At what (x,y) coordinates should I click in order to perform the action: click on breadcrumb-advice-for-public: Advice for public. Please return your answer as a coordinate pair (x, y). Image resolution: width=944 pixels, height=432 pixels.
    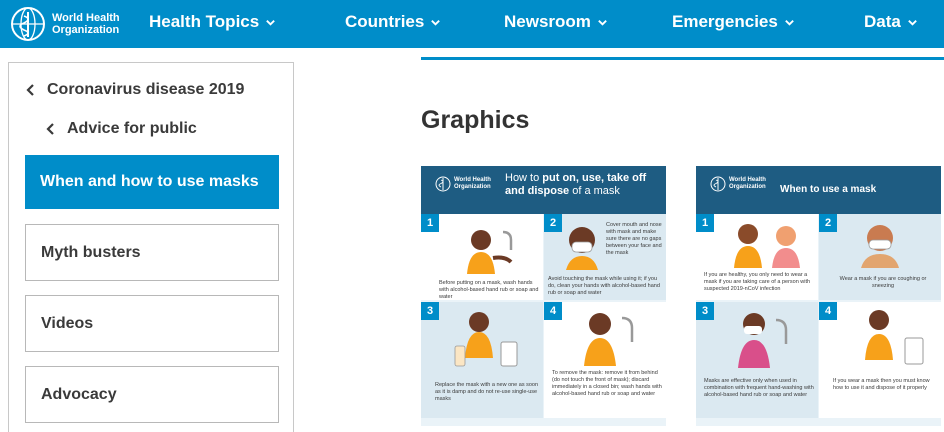
    Looking at the image, I should click on (121, 129).